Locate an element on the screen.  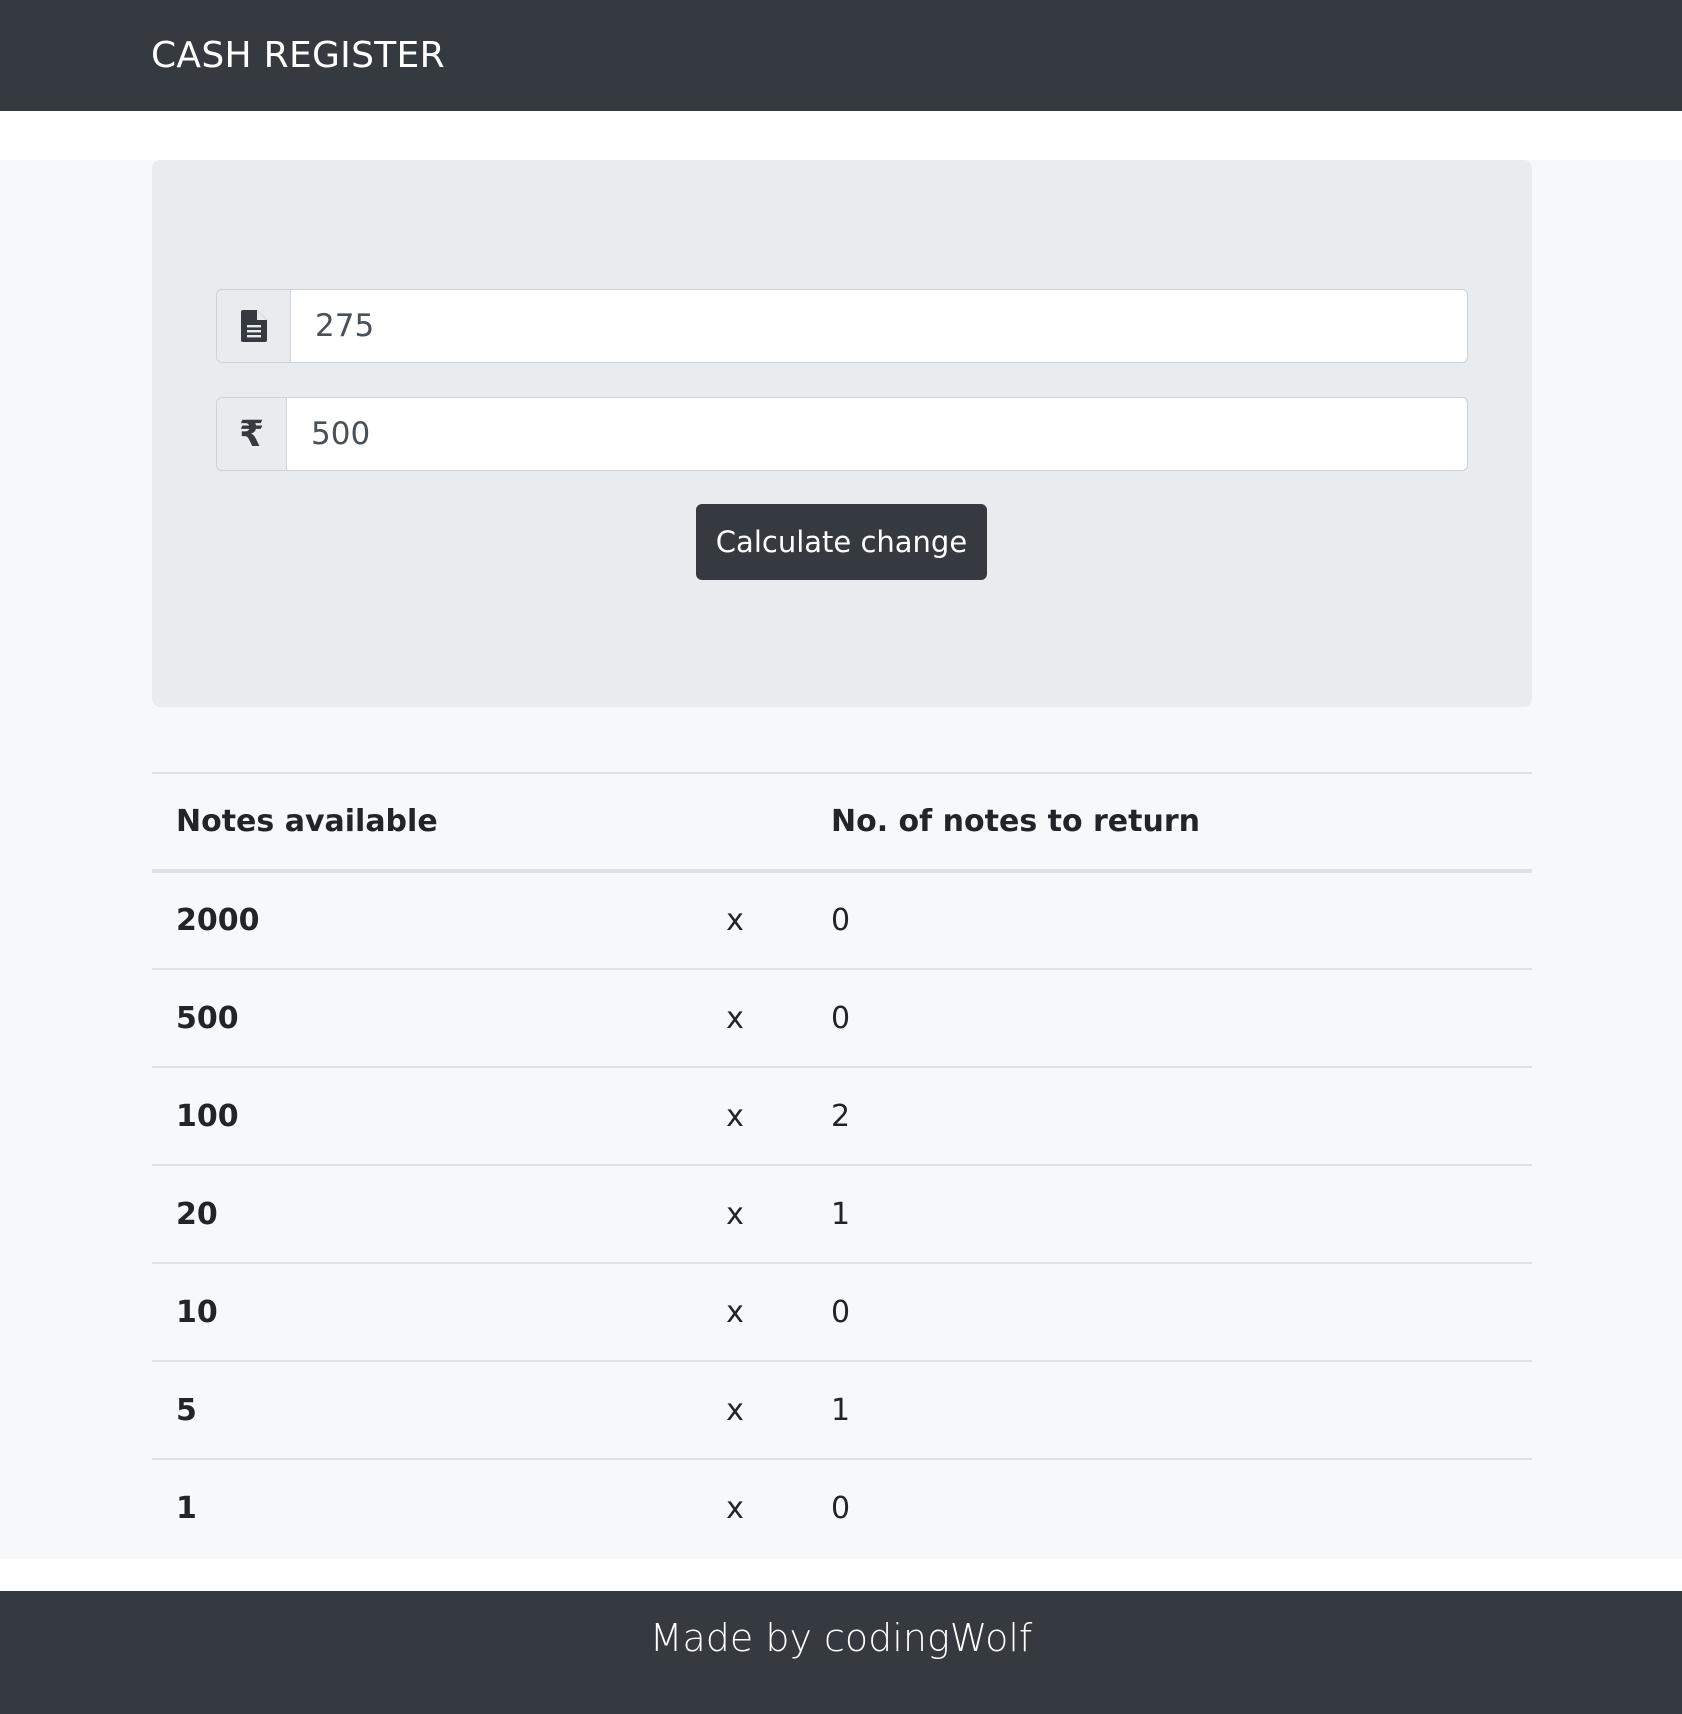
note-value: 100 is located at coordinates (407, 1115).